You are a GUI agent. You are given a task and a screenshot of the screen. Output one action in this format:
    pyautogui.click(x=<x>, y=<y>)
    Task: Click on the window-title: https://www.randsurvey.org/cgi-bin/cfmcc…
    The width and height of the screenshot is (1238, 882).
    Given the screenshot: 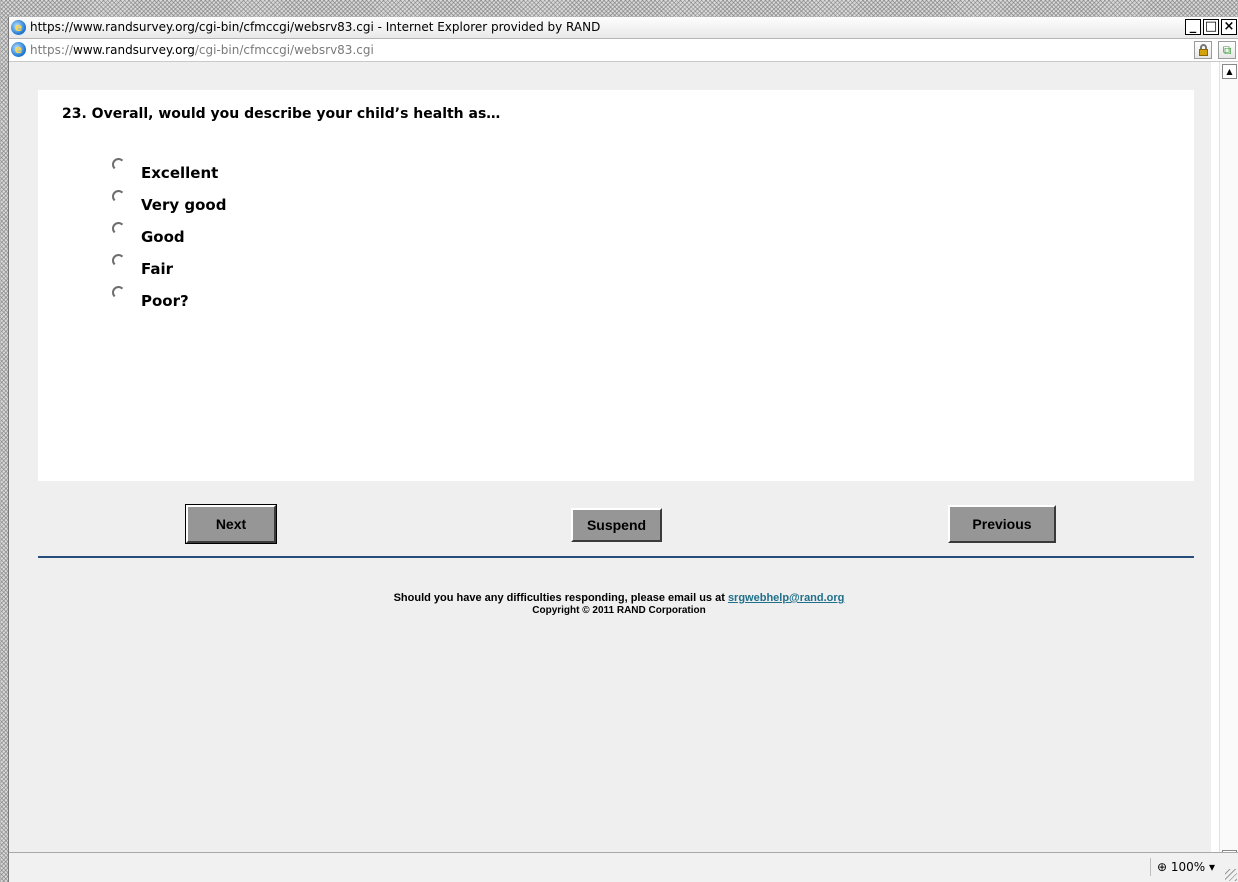 What is the action you would take?
    pyautogui.click(x=315, y=27)
    